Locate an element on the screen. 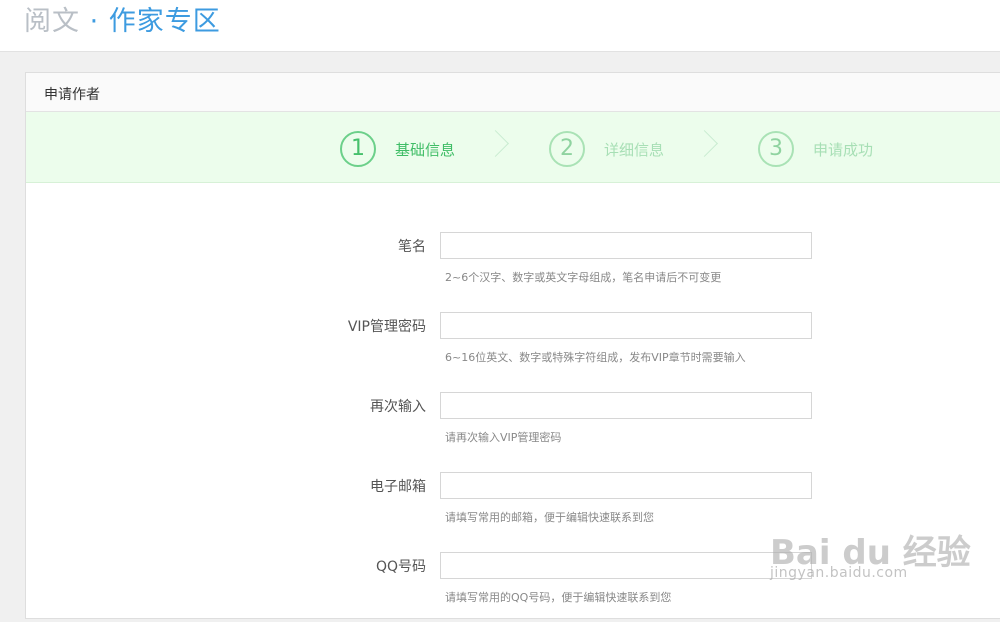  panel-title: 申请作者 is located at coordinates (72, 95).